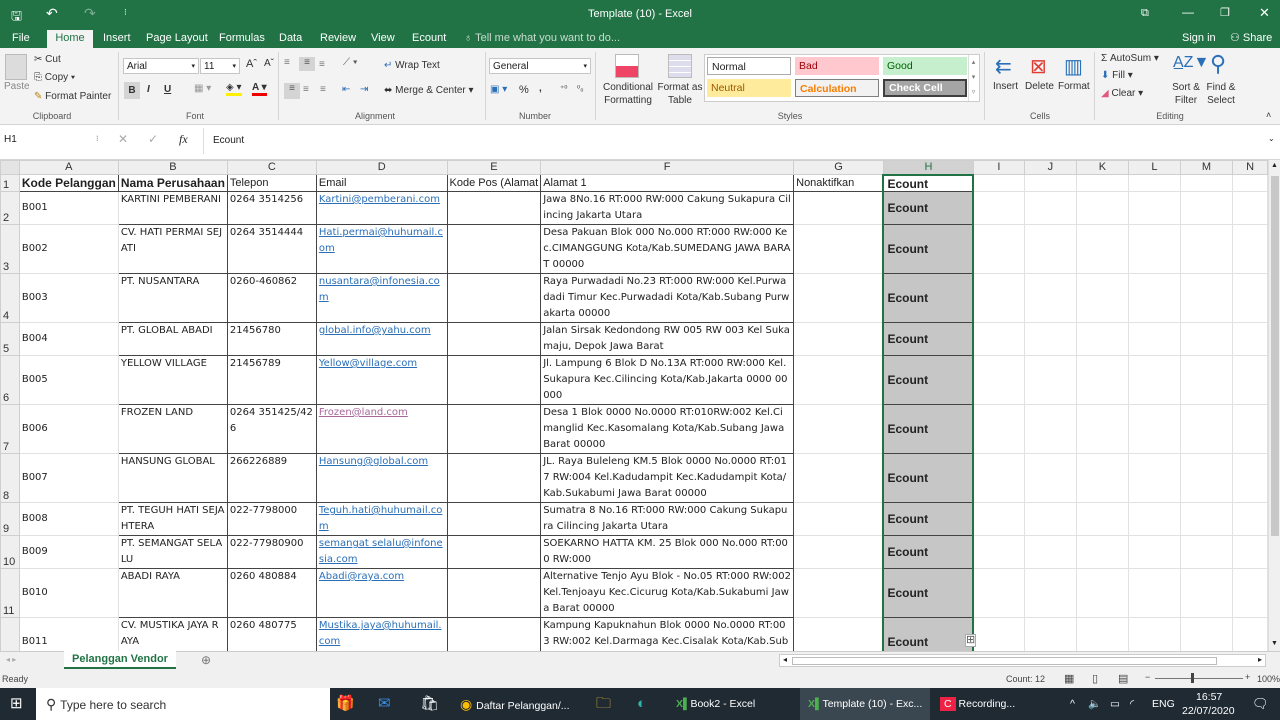 The image size is (1280, 722). I want to click on code-cell: B002, so click(68, 249).